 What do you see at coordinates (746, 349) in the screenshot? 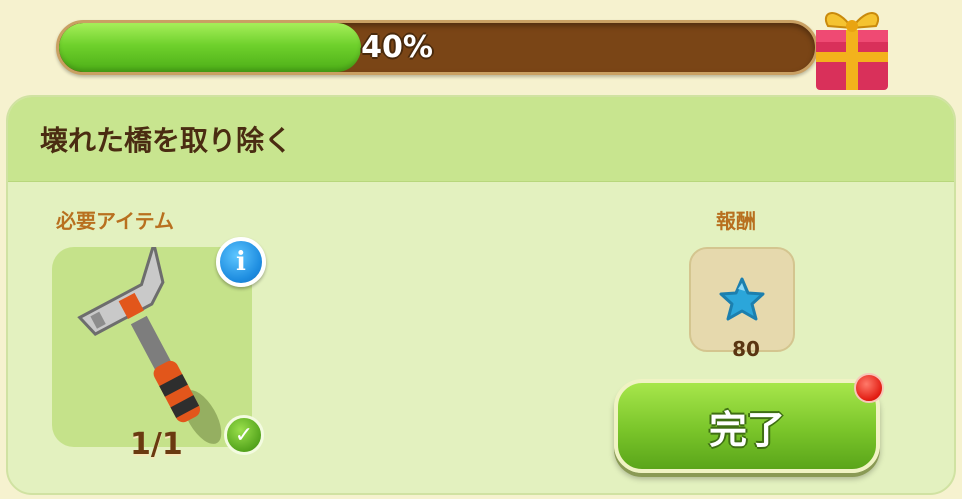
I see `reward-amount: 80` at bounding box center [746, 349].